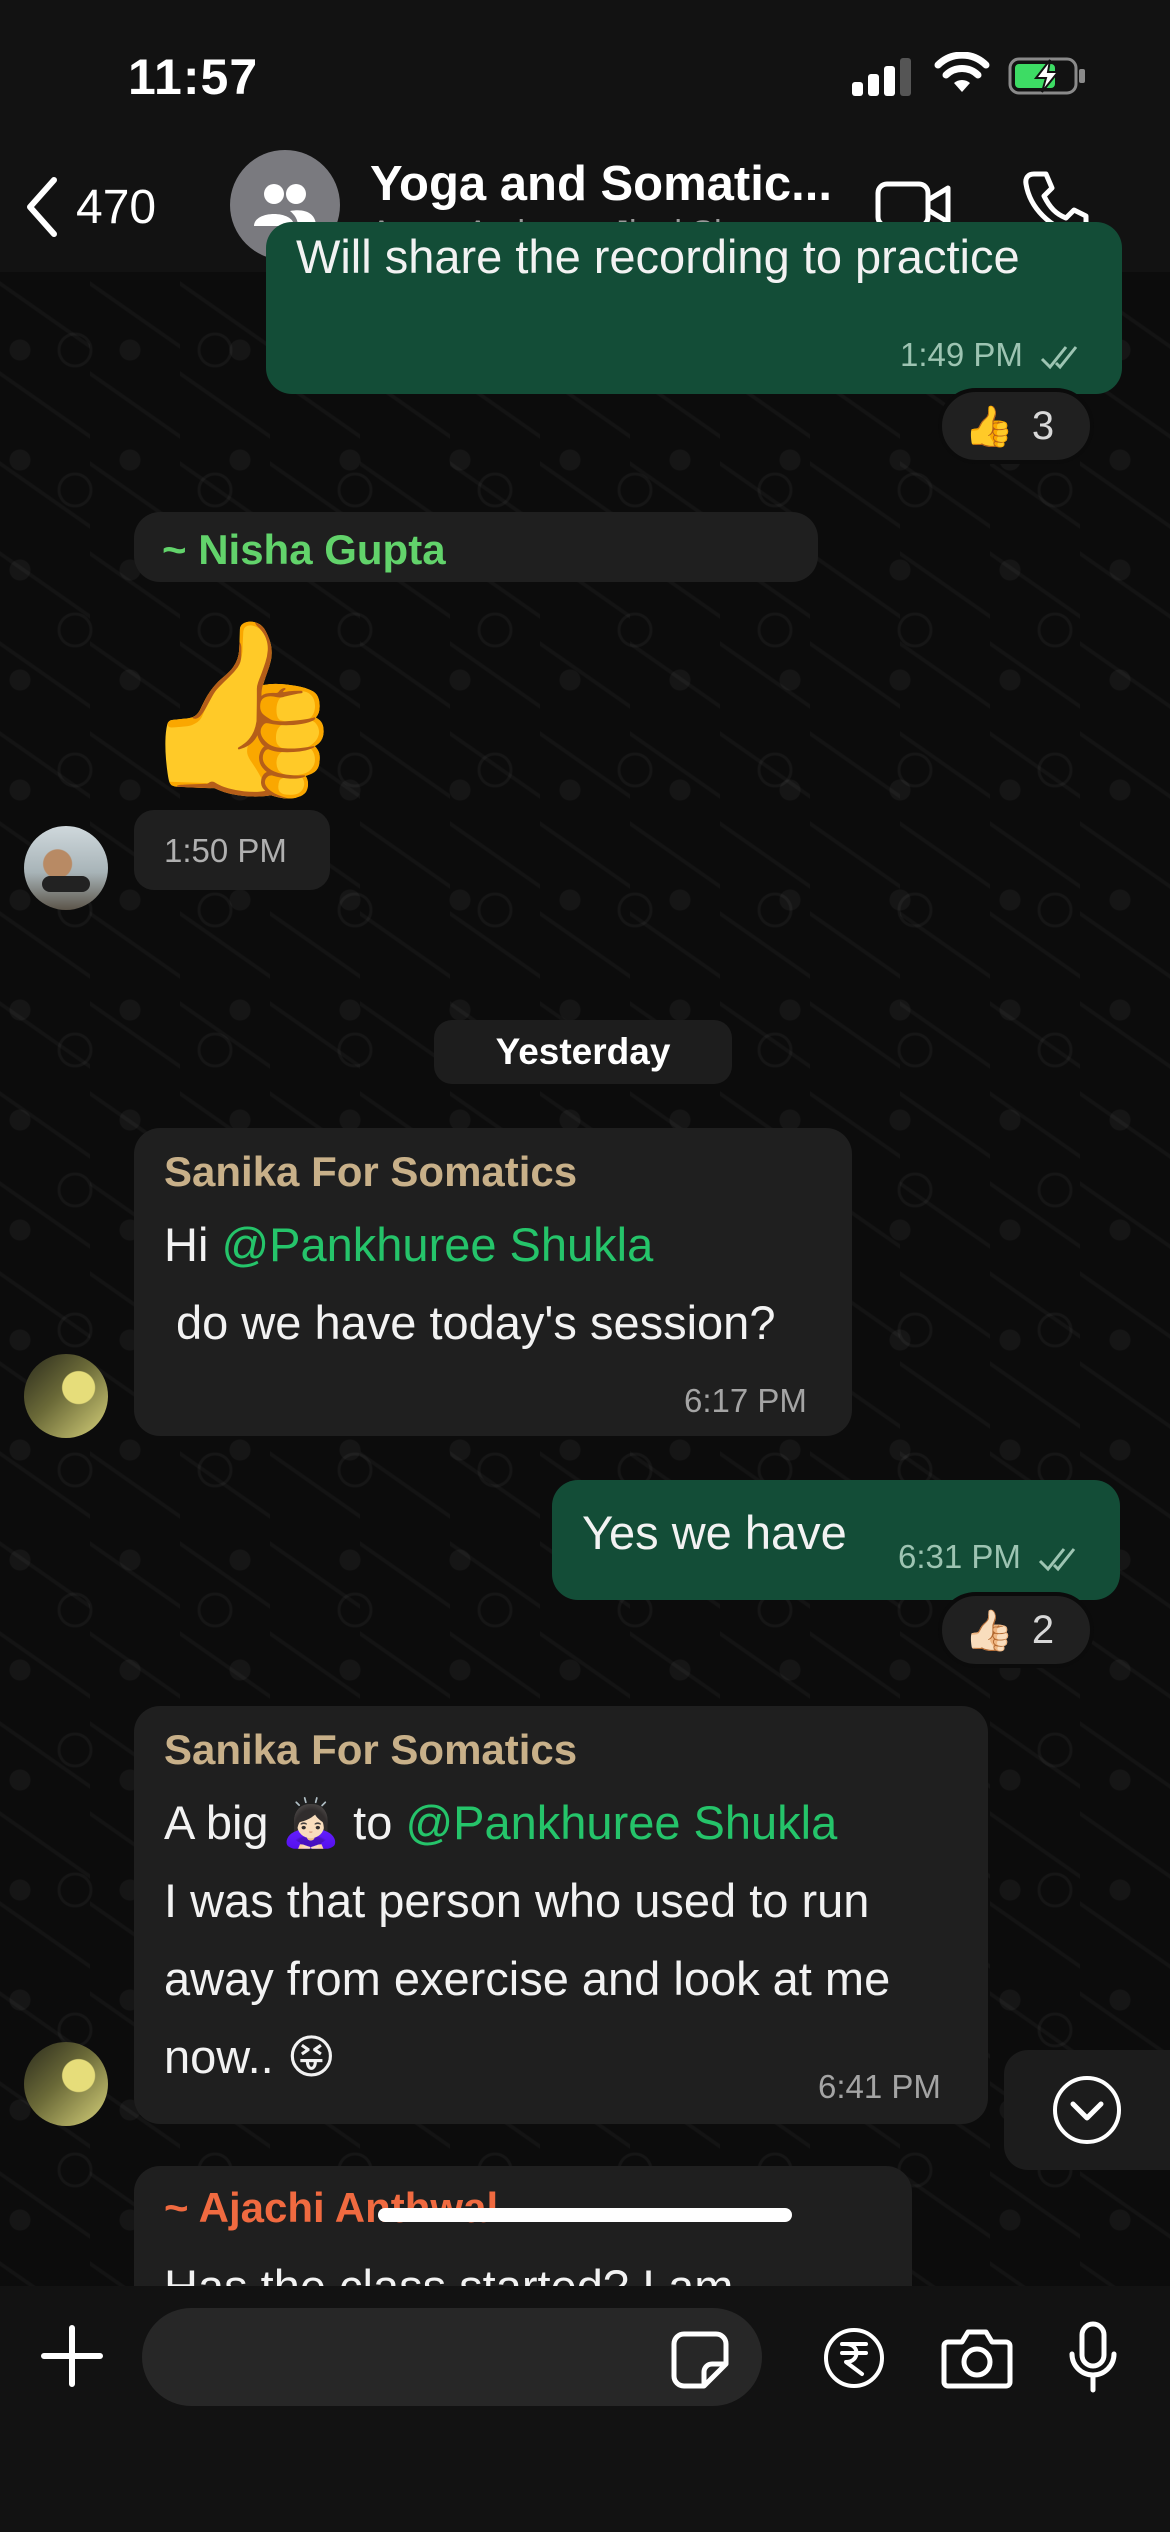 The image size is (1170, 2532). I want to click on message-bubble-outgoing: Yes we have 6:31 PM, so click(836, 1540).